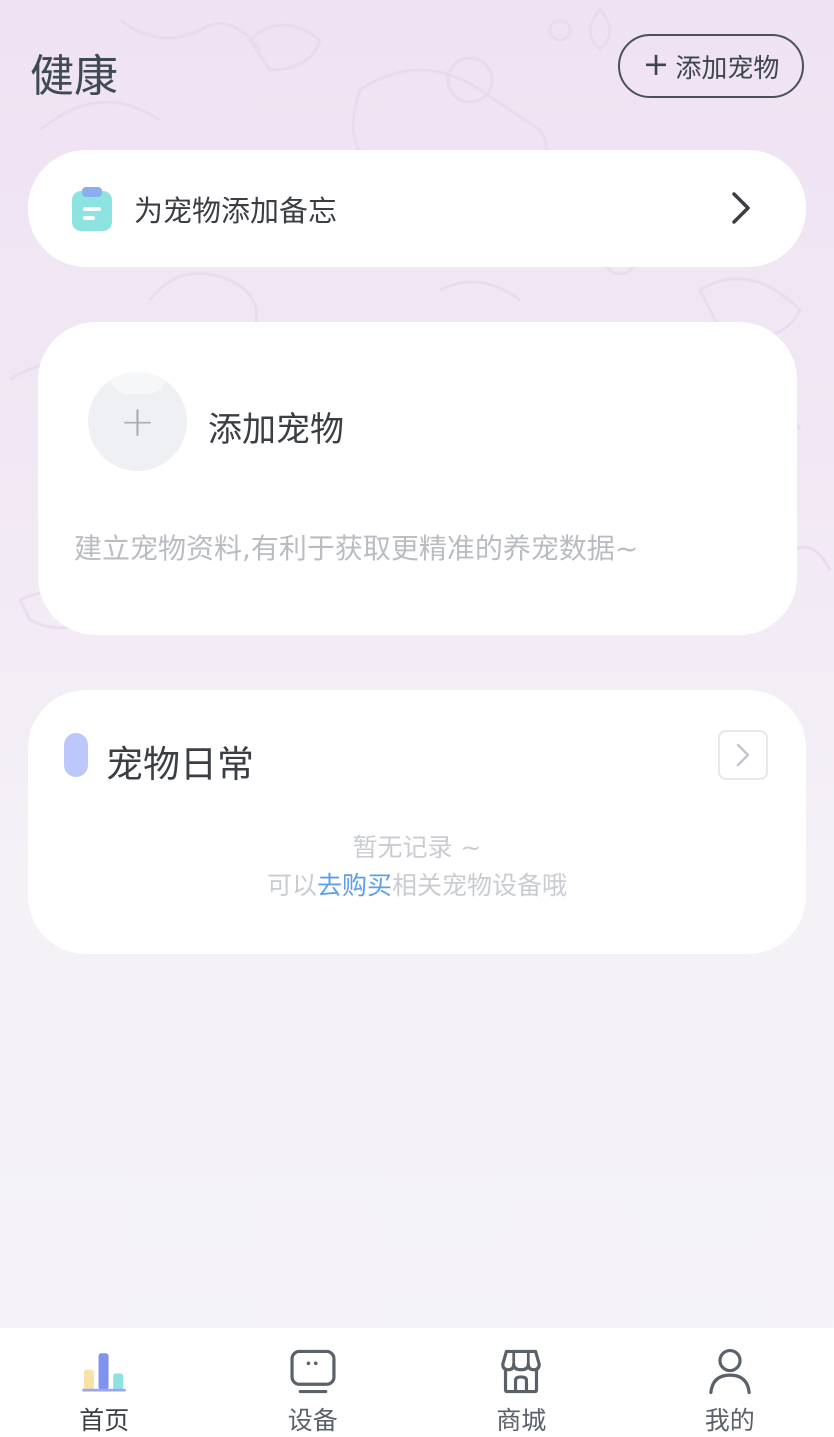 This screenshot has width=834, height=1437. I want to click on empty-state-hint: 可以去购买相关宠物设备哦, so click(417, 884).